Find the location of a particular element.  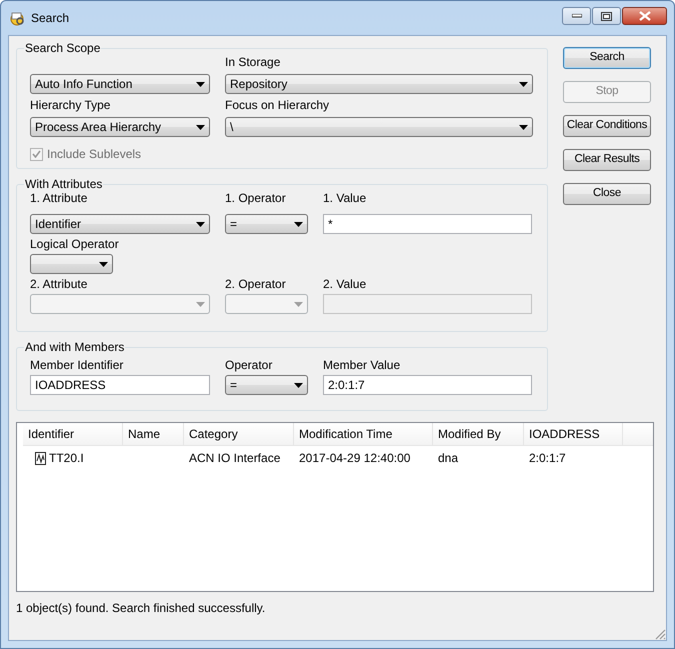

table-cell: dna is located at coordinates (448, 458).